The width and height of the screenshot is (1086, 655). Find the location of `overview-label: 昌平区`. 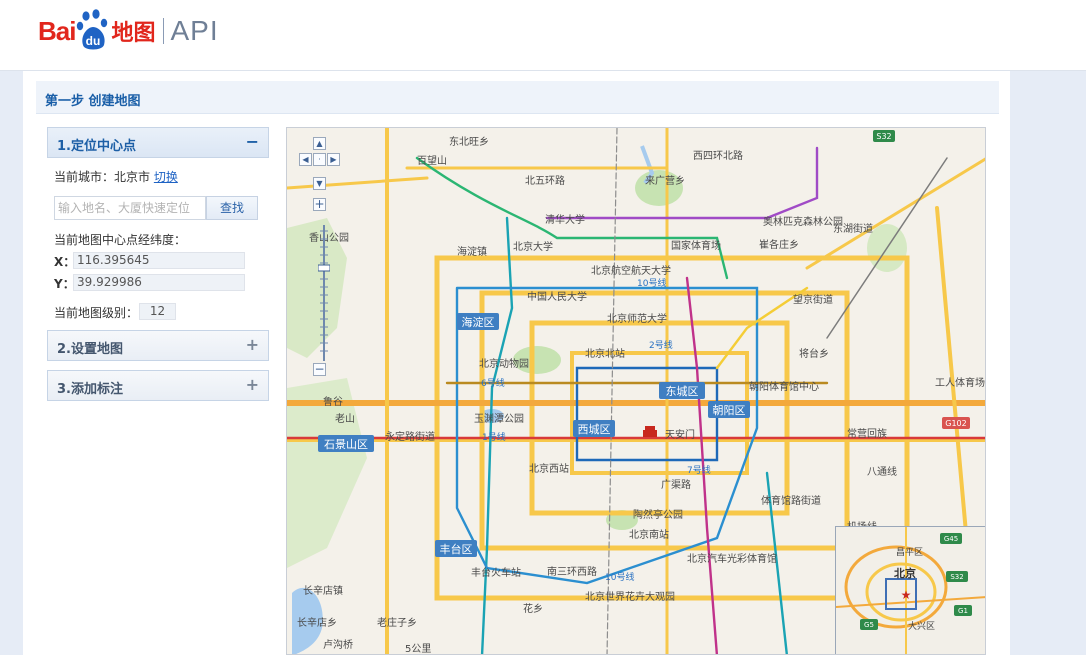

overview-label: 昌平区 is located at coordinates (909, 552).